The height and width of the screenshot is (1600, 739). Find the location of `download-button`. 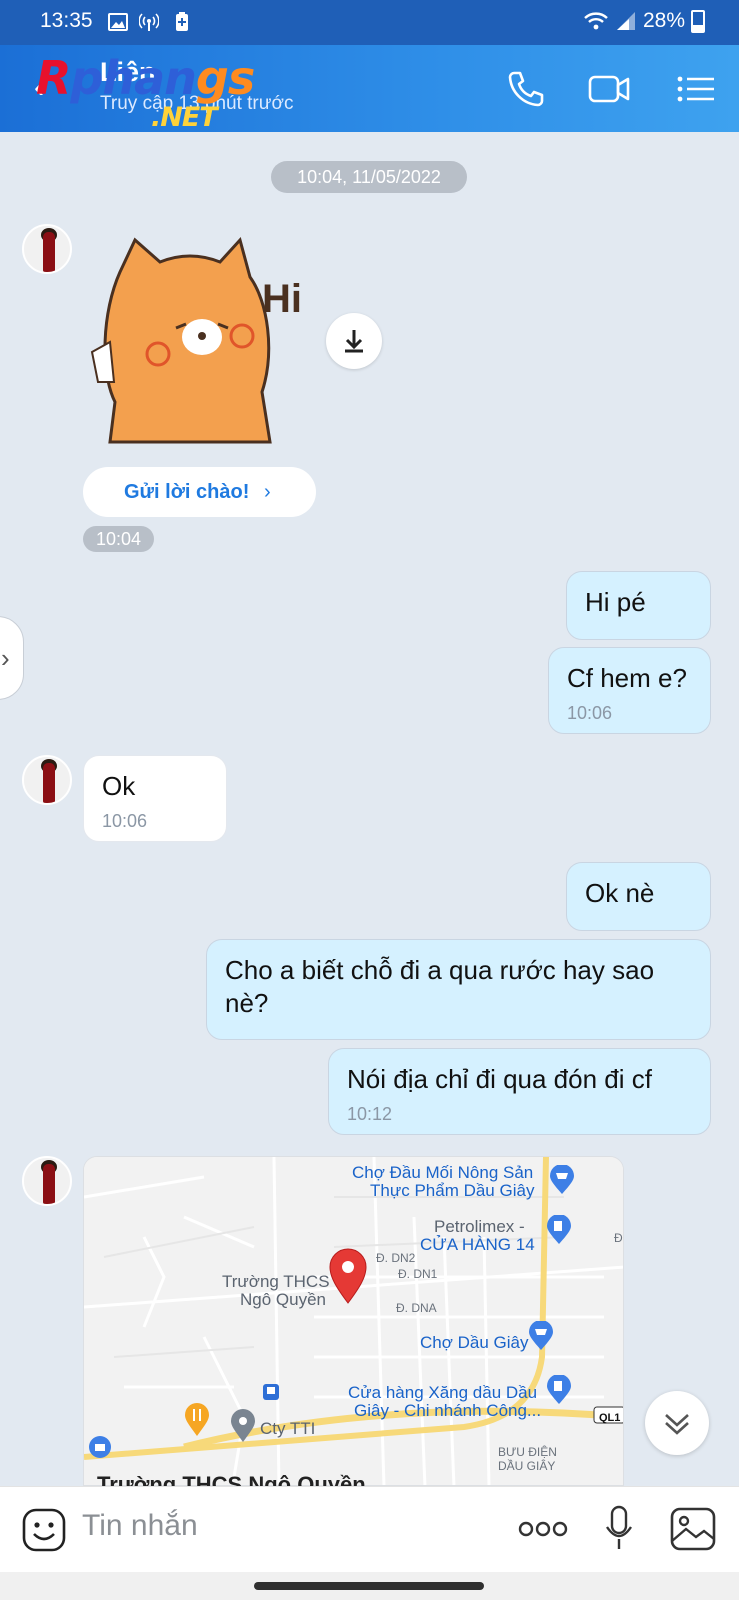

download-button is located at coordinates (354, 341).